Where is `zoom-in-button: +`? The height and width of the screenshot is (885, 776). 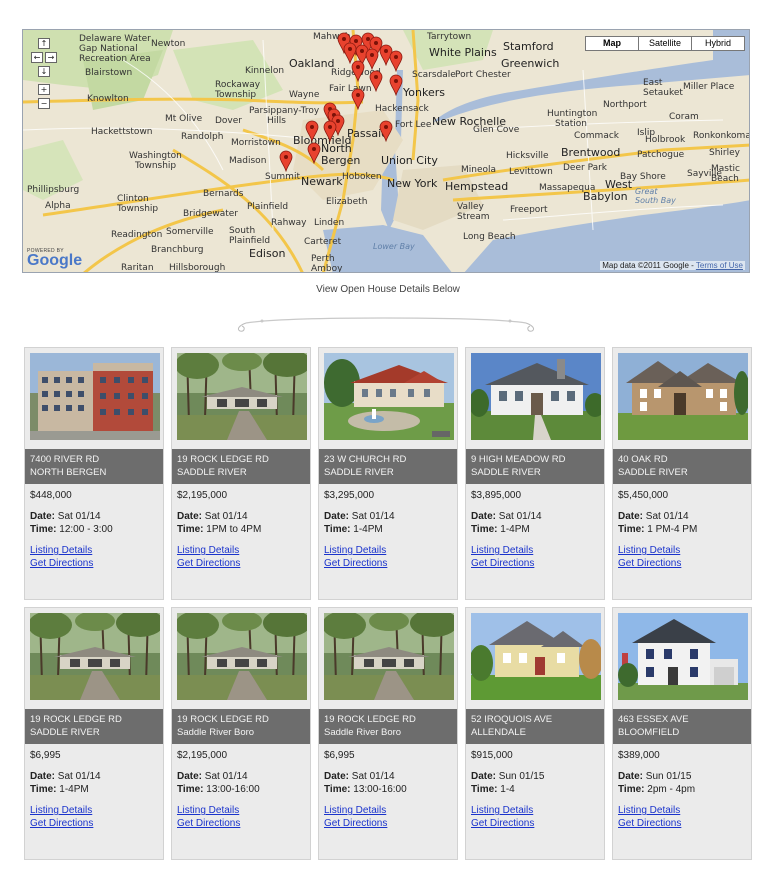
zoom-in-button: + is located at coordinates (44, 89).